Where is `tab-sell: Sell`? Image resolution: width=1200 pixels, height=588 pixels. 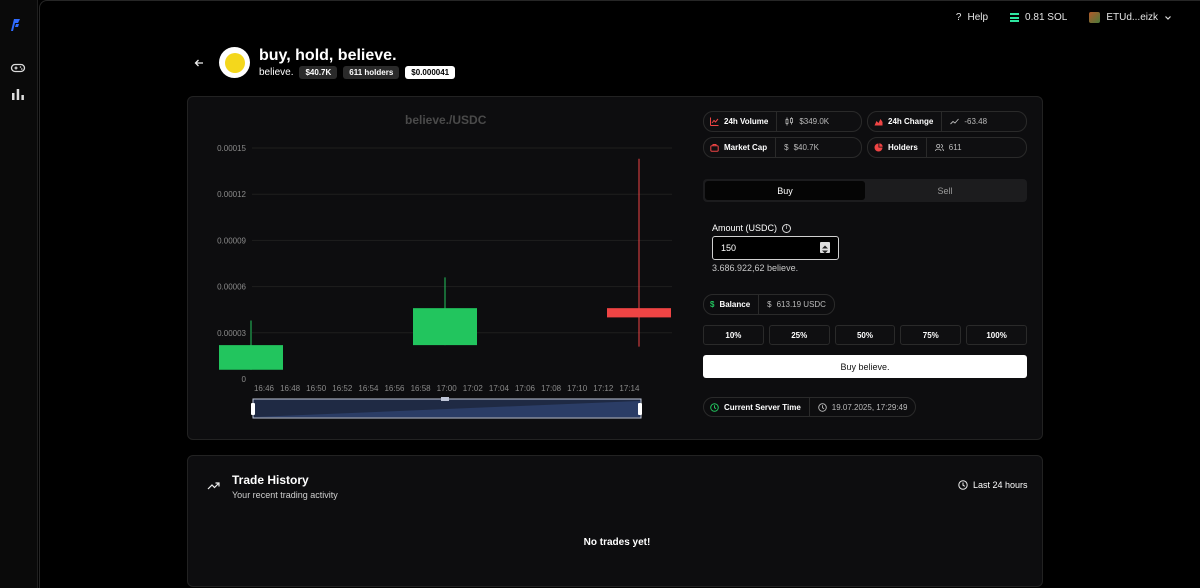
tab-sell: Sell is located at coordinates (945, 190).